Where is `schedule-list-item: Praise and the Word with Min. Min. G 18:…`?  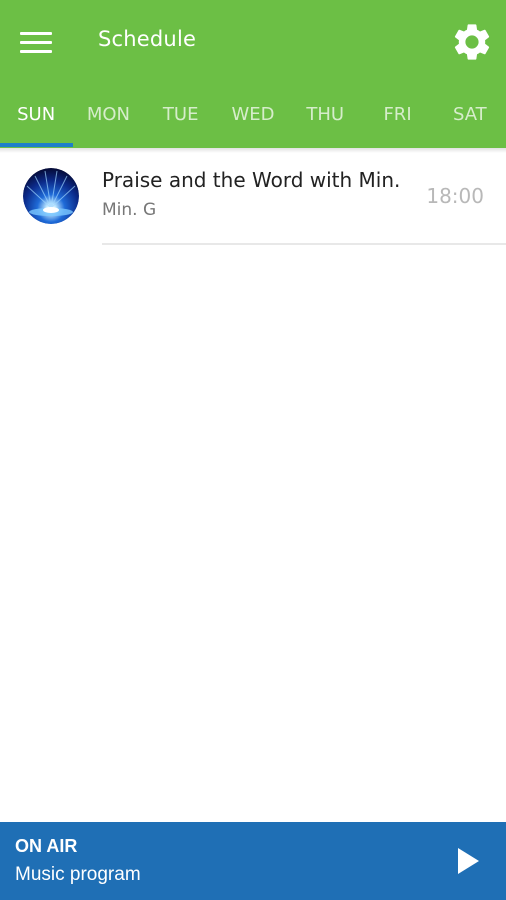
schedule-list-item: Praise and the Word with Min. Min. G 18:… is located at coordinates (253, 196).